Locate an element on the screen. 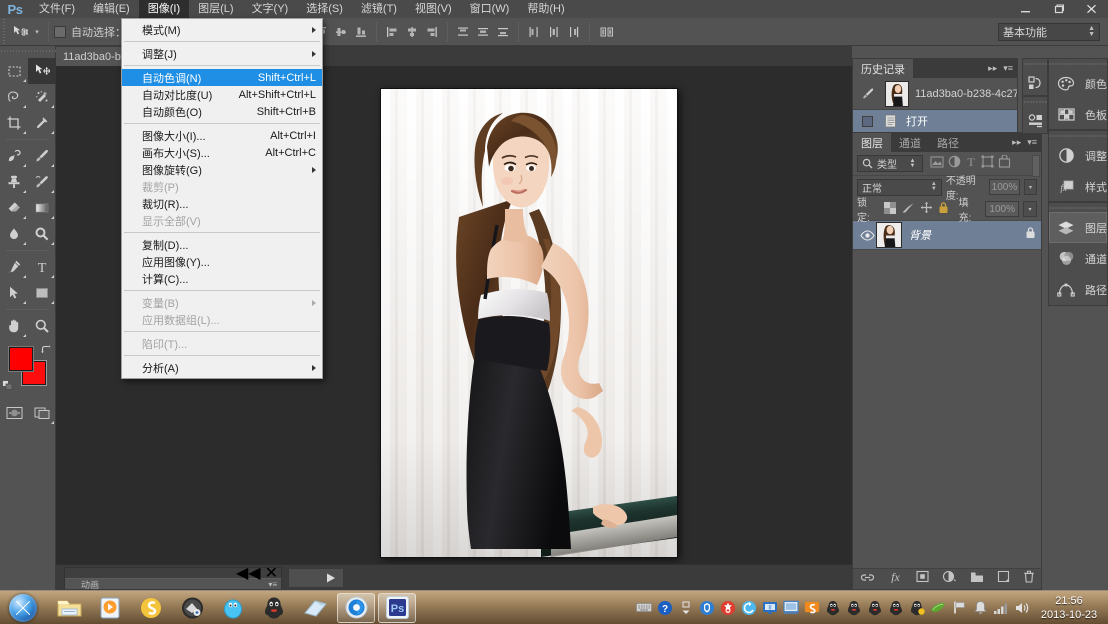 The height and width of the screenshot is (624, 1108). new-layer-icon is located at coordinates (1003, 579).